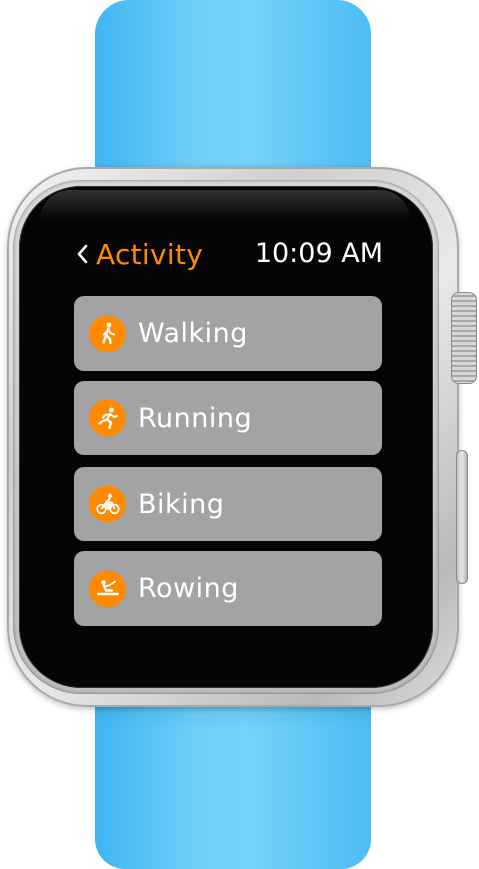  What do you see at coordinates (462, 517) in the screenshot?
I see `side-button` at bounding box center [462, 517].